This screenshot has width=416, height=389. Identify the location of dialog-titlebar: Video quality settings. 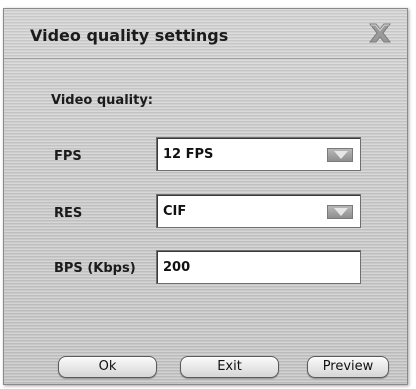
(205, 34).